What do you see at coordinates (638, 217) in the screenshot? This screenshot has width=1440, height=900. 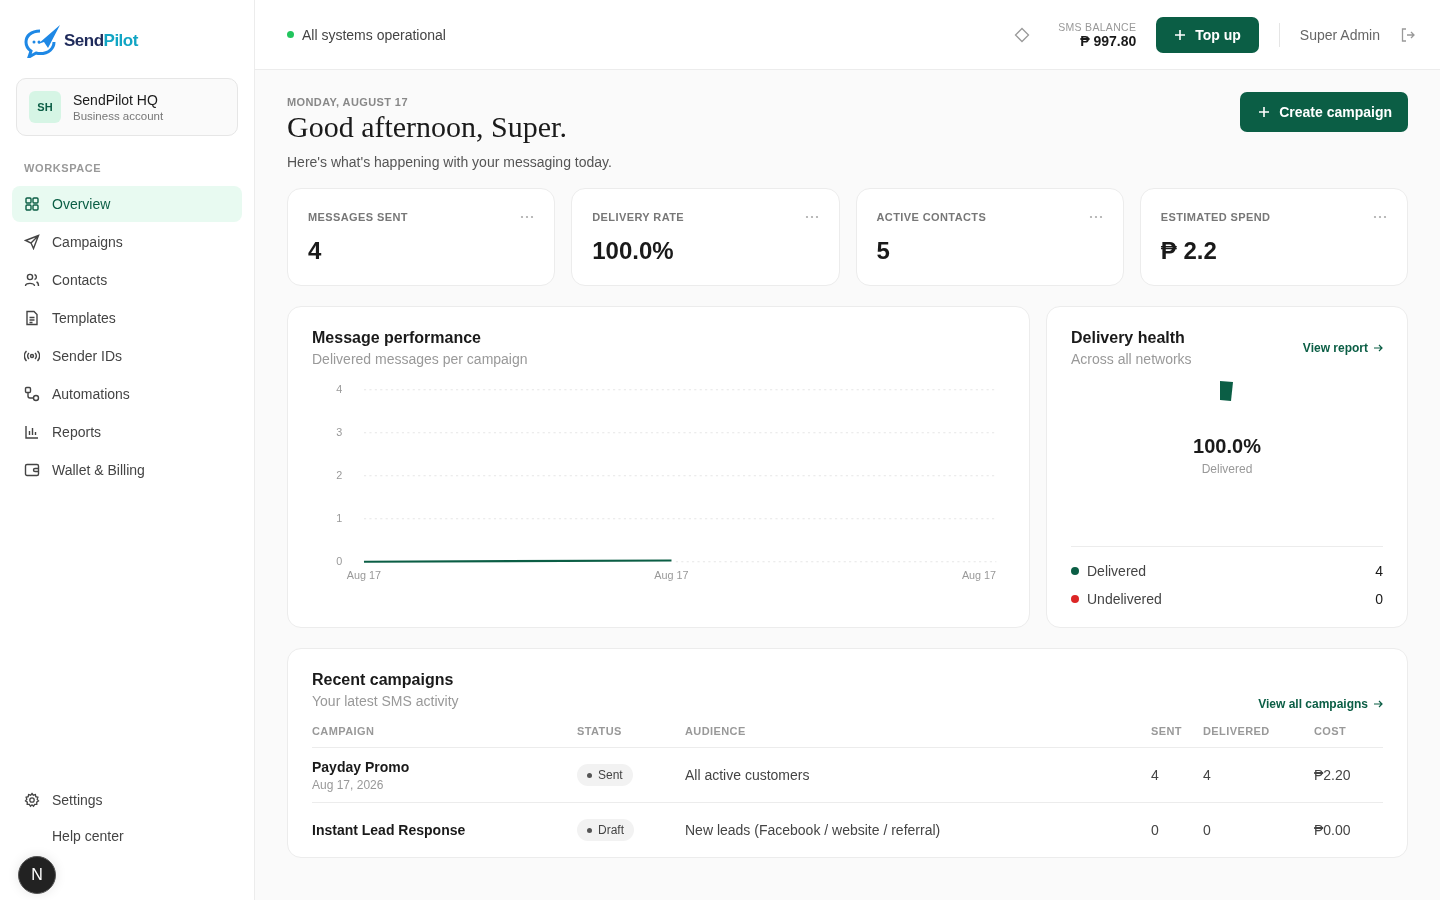 I see `stat-label: DELIVERY RATE` at bounding box center [638, 217].